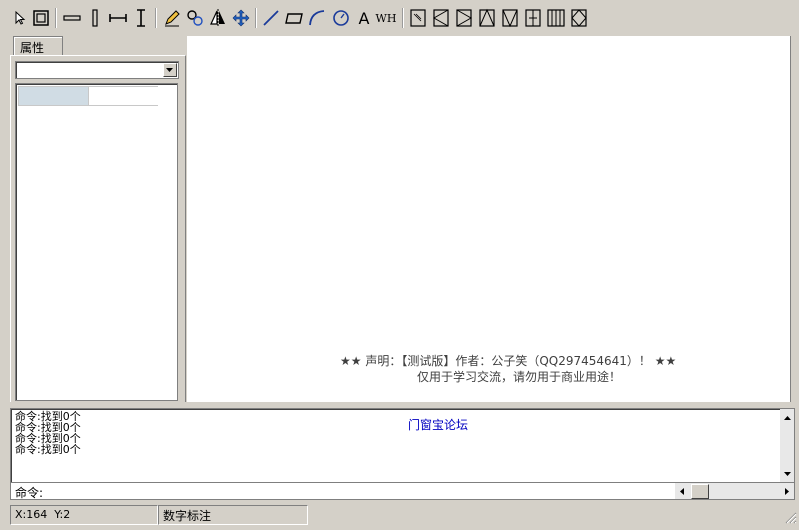 This screenshot has height=530, width=799. Describe the element at coordinates (734, 491) in the screenshot. I see `command-horizontal-scrollbar` at that location.